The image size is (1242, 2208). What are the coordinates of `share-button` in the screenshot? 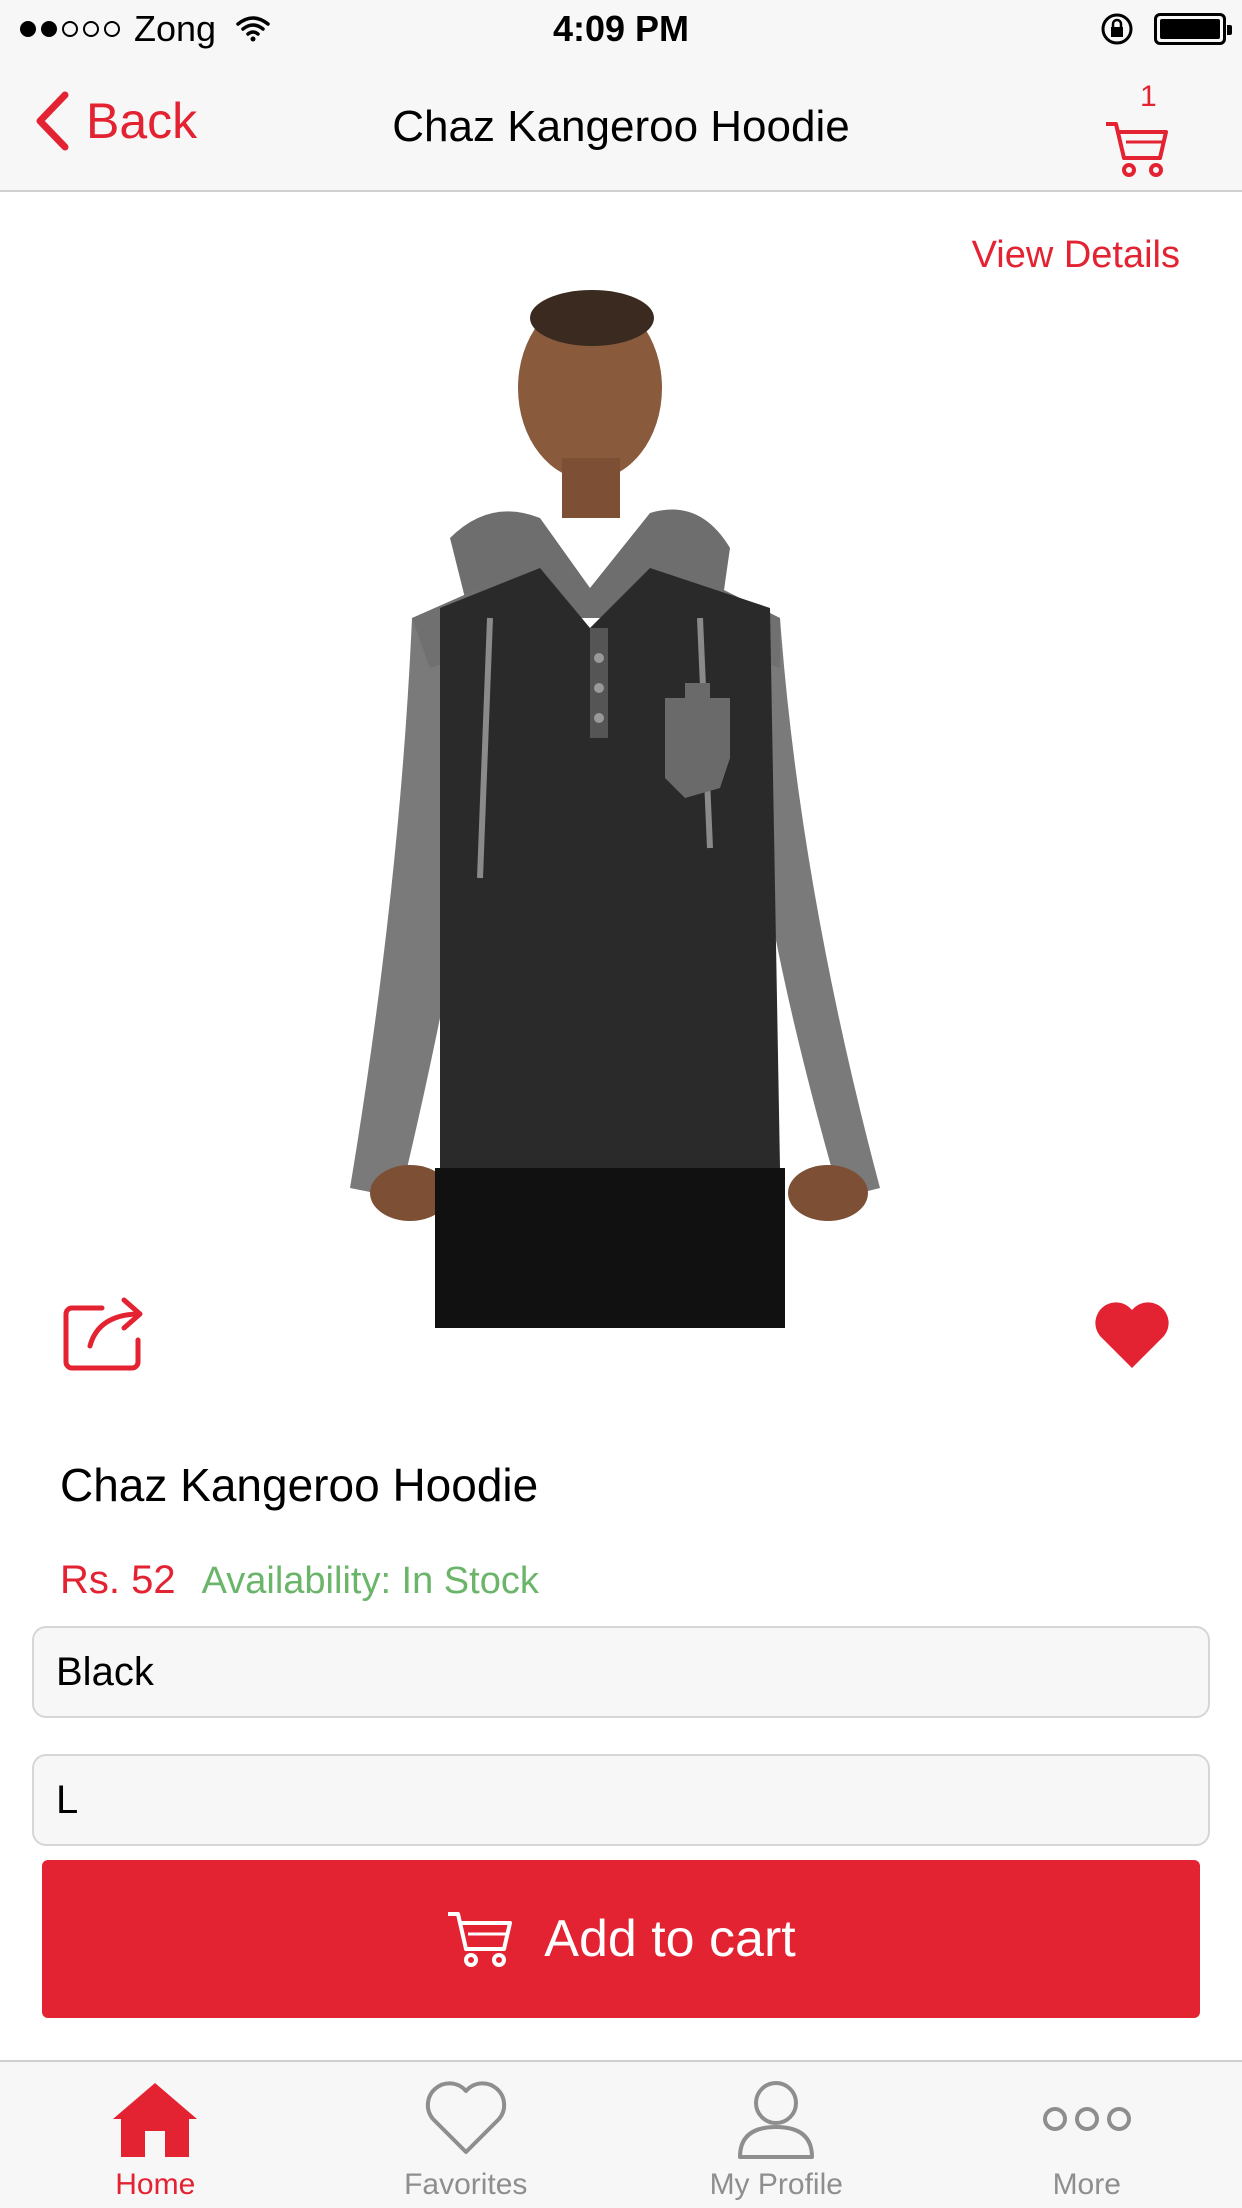 It's located at (105, 1333).